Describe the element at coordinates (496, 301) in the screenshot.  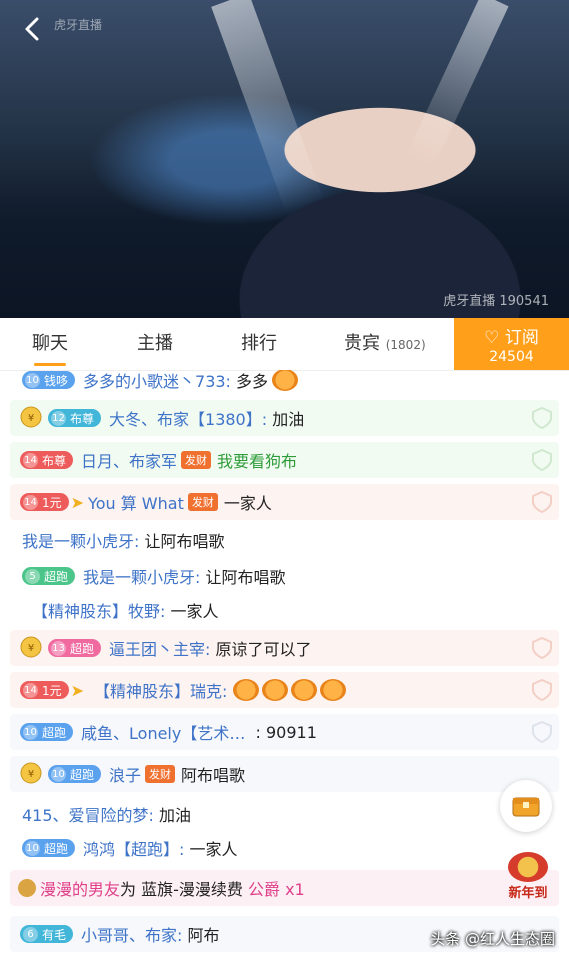
I see `room-watermark: 虎牙直播 190541` at that location.